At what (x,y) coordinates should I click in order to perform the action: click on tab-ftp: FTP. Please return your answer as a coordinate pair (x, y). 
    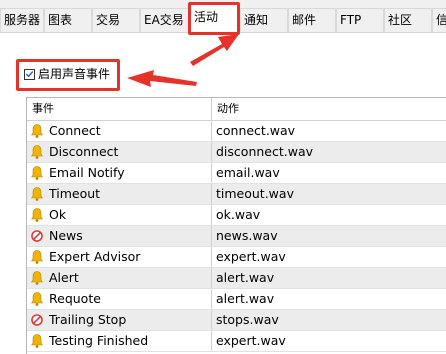
    Looking at the image, I should click on (360, 20).